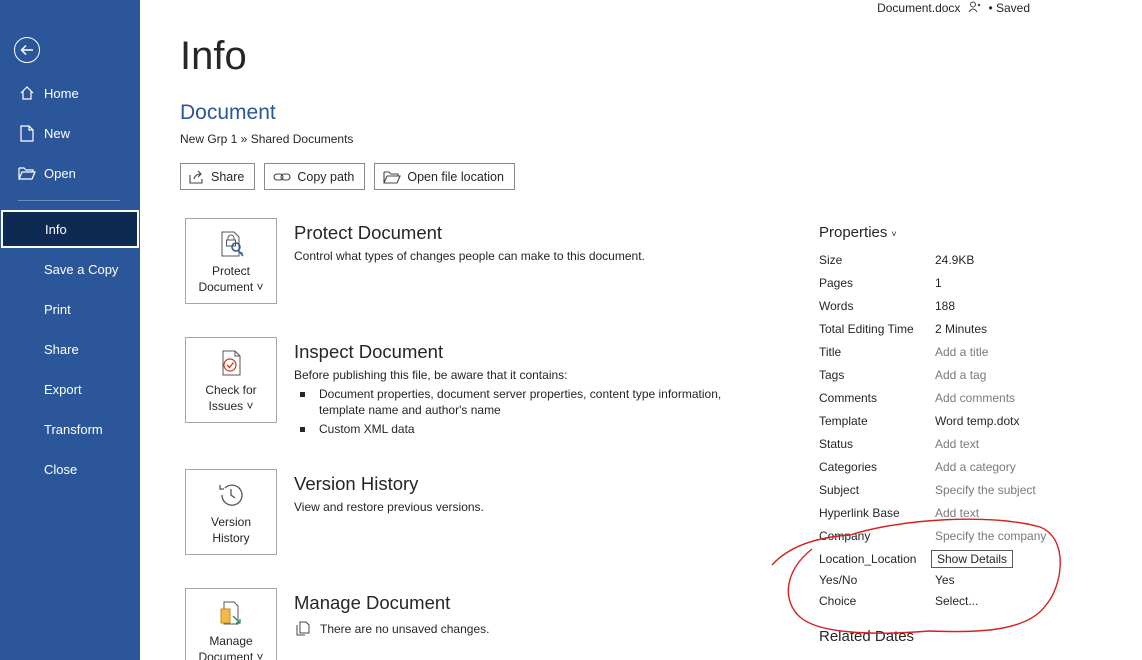  What do you see at coordinates (73, 429) in the screenshot?
I see `sidebar-item-label: Transform` at bounding box center [73, 429].